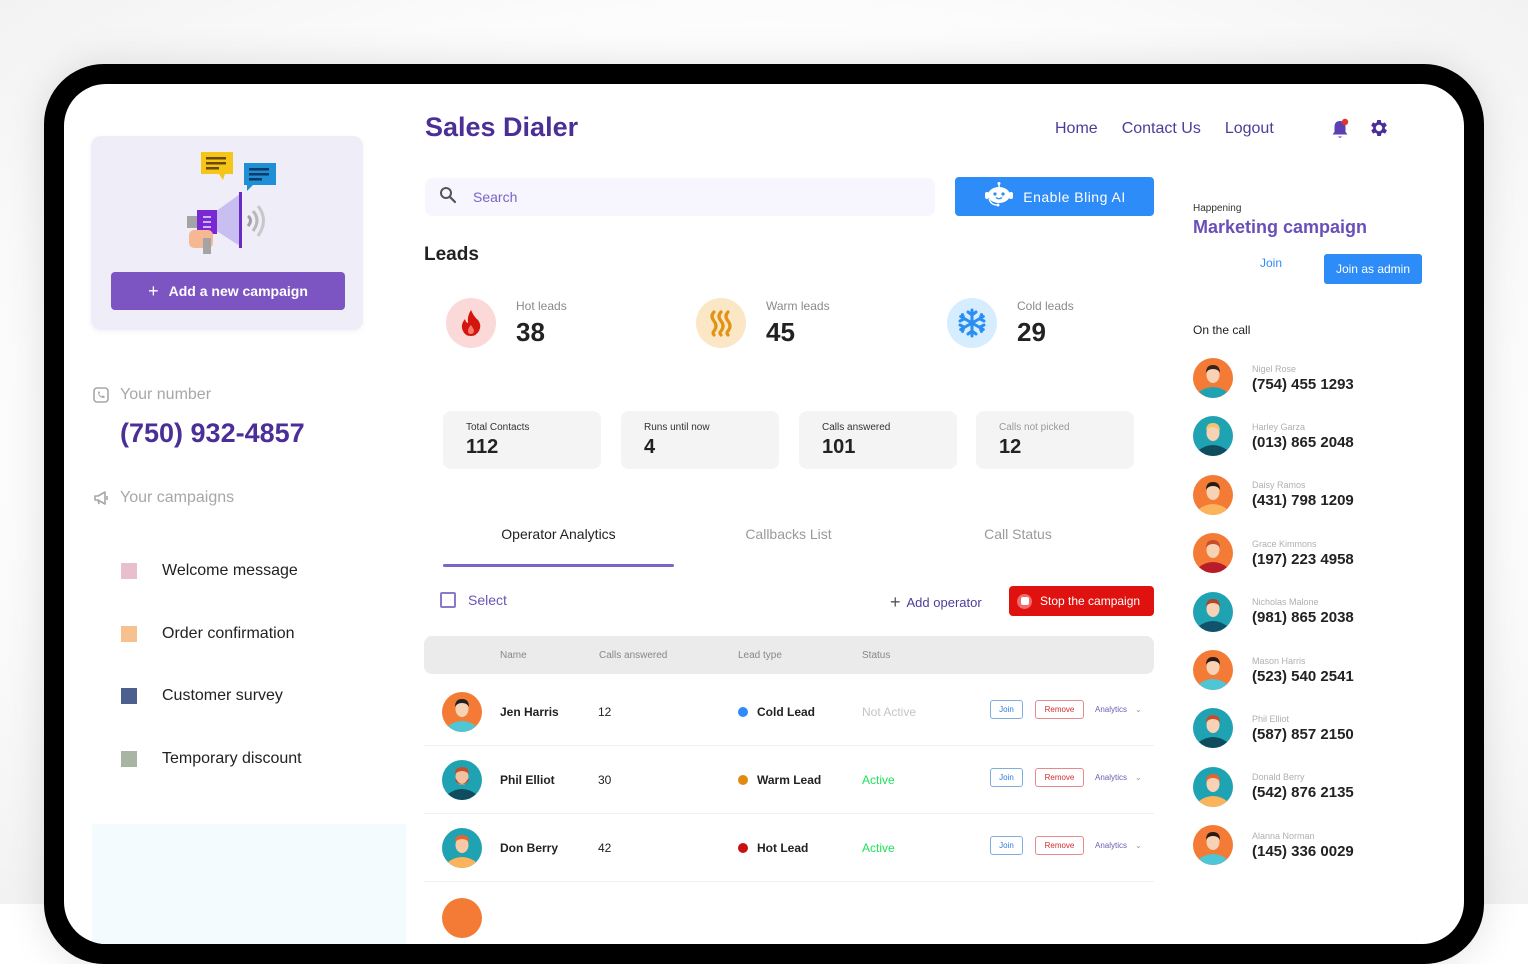 The width and height of the screenshot is (1528, 964). I want to click on cold-leads-value: 29, so click(1031, 331).